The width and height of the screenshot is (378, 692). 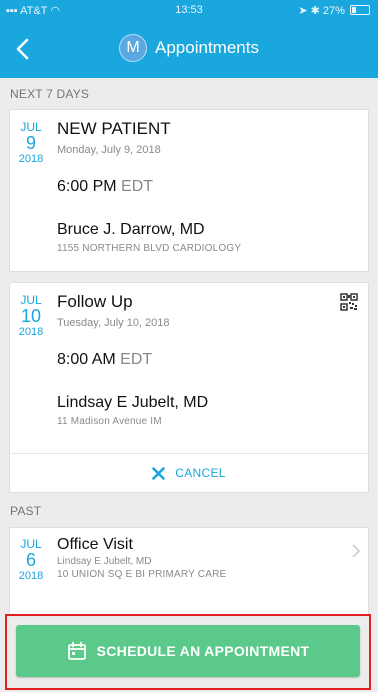 What do you see at coordinates (77, 651) in the screenshot?
I see `calendar-icon` at bounding box center [77, 651].